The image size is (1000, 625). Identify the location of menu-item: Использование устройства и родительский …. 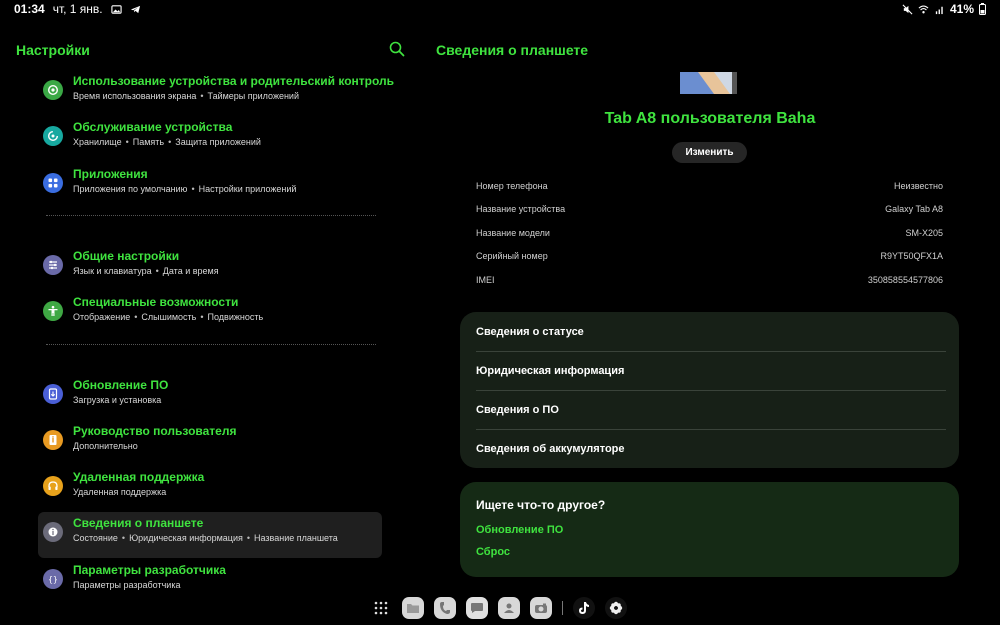
(216, 93).